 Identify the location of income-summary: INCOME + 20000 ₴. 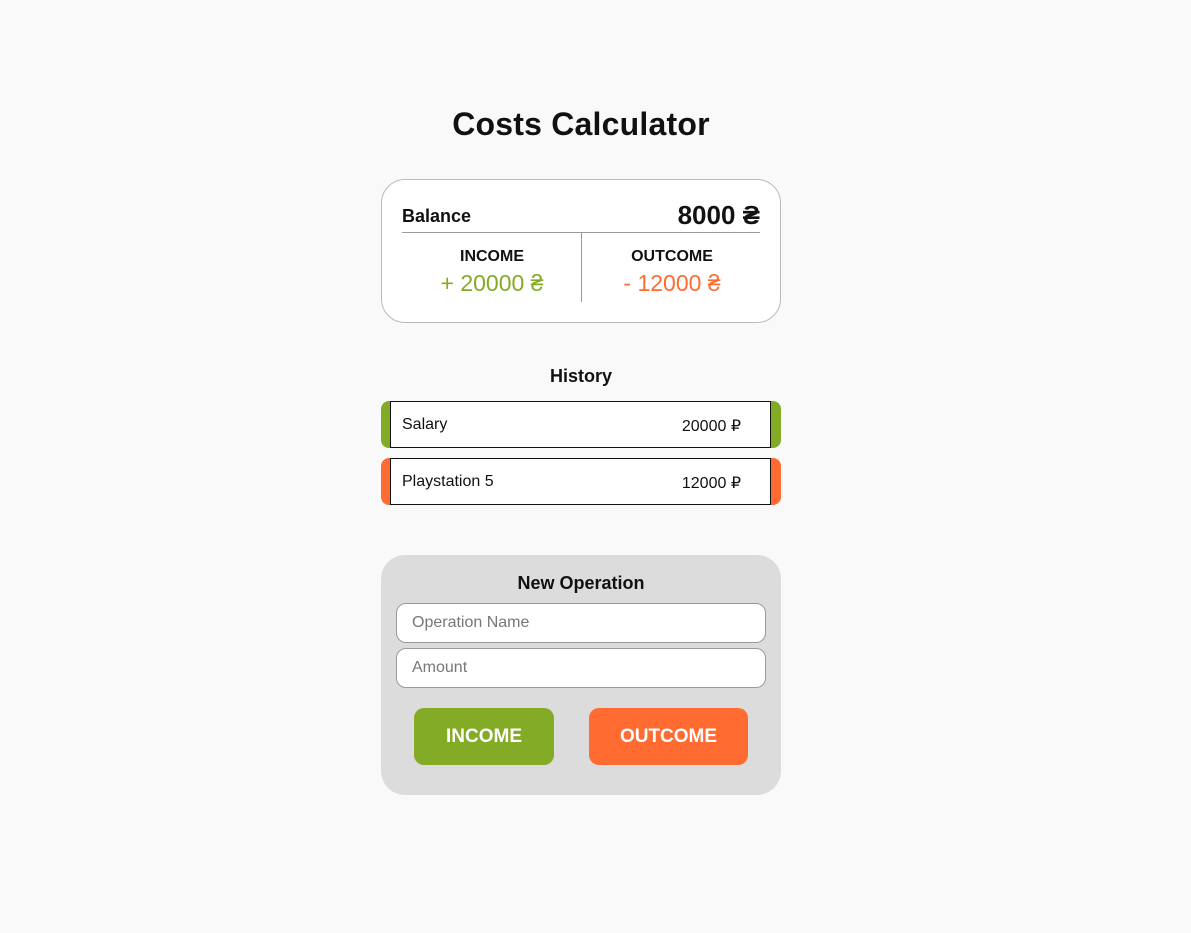
(492, 272).